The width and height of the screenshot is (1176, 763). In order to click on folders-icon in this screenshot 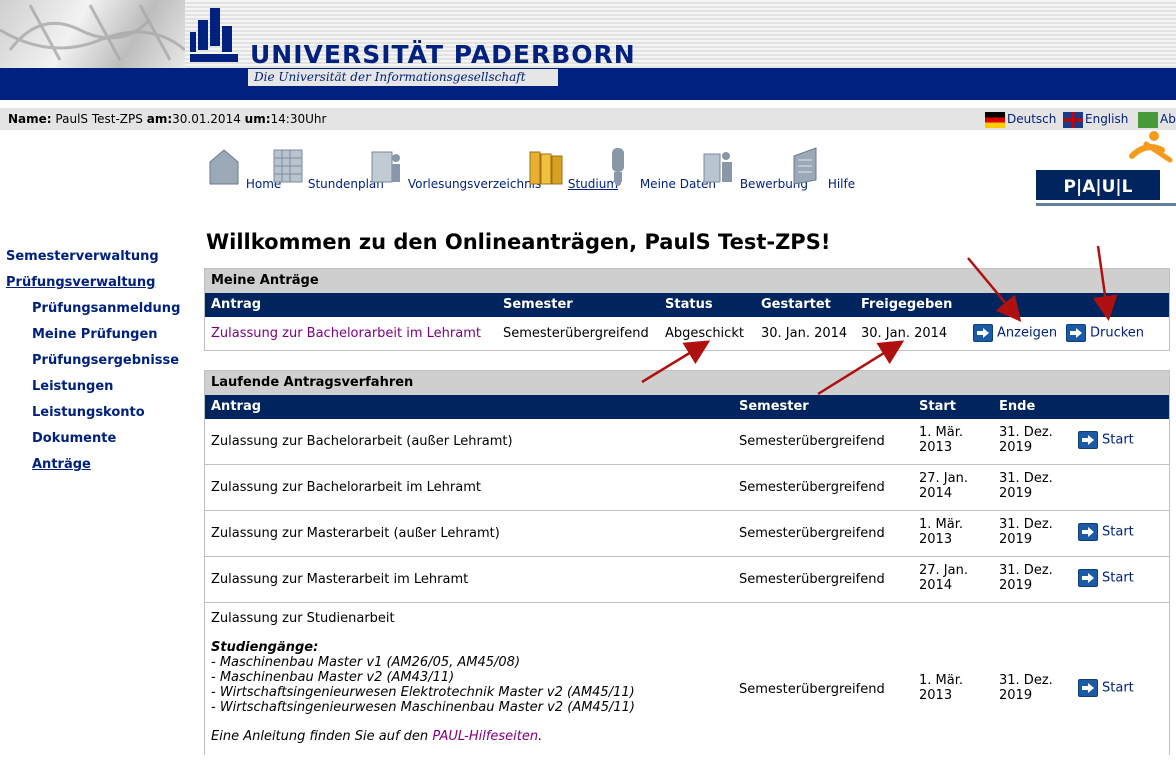, I will do `click(546, 168)`.